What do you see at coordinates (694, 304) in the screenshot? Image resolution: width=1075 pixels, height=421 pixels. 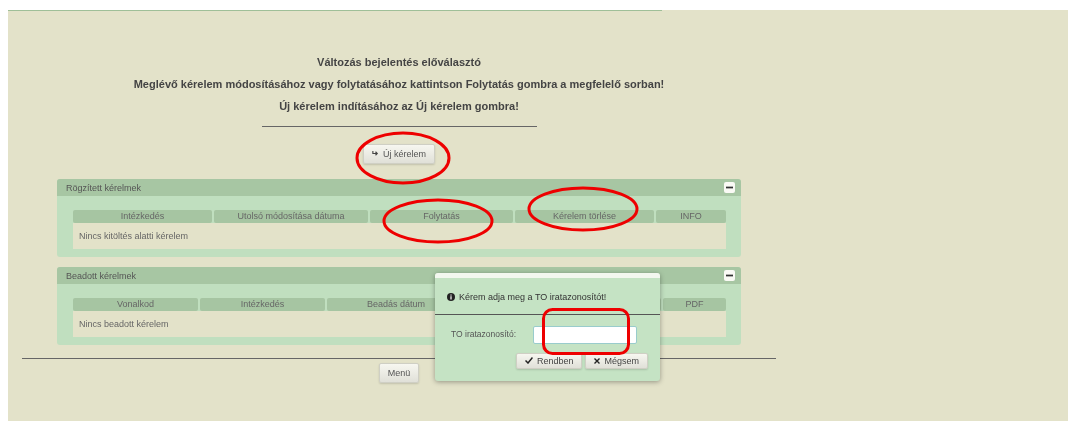 I see `column-header: PDF` at bounding box center [694, 304].